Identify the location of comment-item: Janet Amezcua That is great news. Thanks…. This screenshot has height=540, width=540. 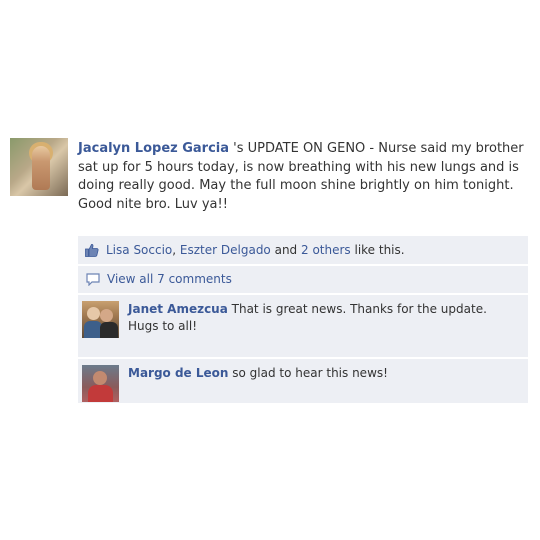
(303, 327).